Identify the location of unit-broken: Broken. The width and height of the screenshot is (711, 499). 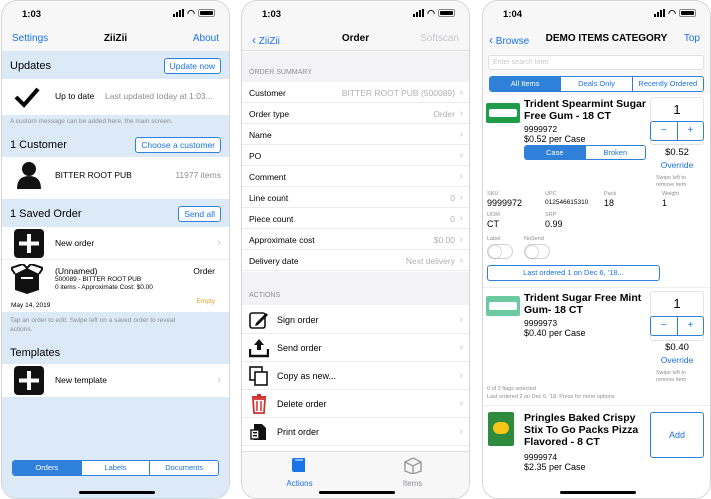
(616, 152).